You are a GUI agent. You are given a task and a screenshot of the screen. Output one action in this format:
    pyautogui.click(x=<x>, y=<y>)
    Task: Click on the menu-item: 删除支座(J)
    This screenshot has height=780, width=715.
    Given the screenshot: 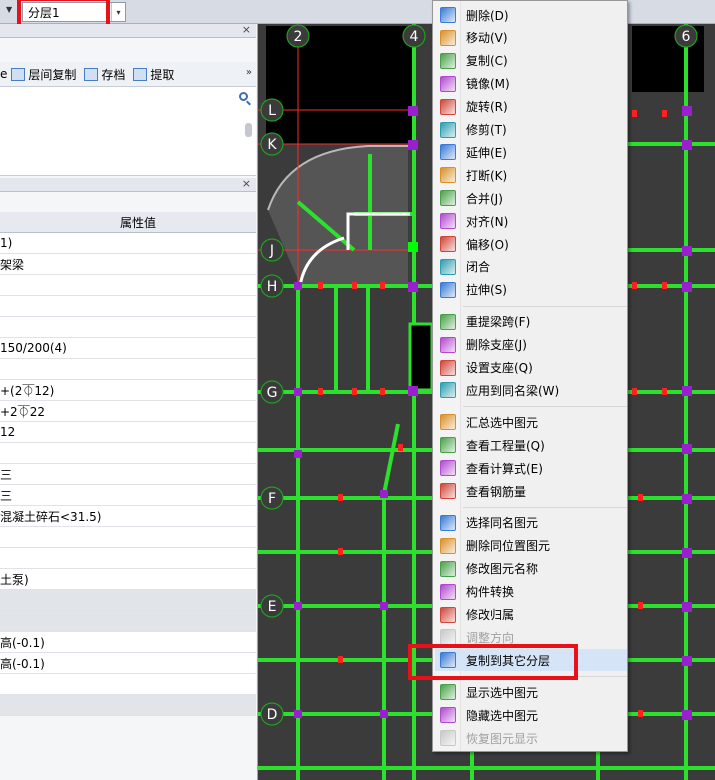 What is the action you would take?
    pyautogui.click(x=531, y=345)
    